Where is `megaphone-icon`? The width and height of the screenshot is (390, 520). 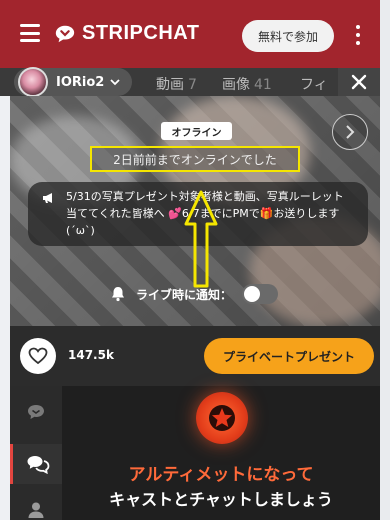
megaphone-icon is located at coordinates (47, 198).